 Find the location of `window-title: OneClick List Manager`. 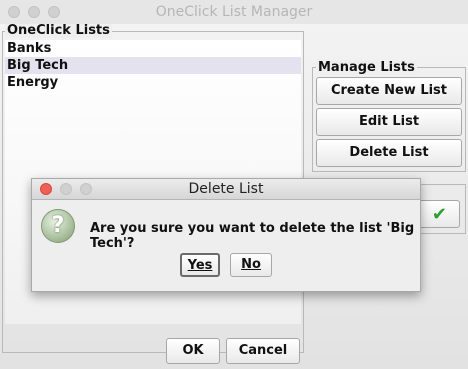

window-title: OneClick List Manager is located at coordinates (234, 12).